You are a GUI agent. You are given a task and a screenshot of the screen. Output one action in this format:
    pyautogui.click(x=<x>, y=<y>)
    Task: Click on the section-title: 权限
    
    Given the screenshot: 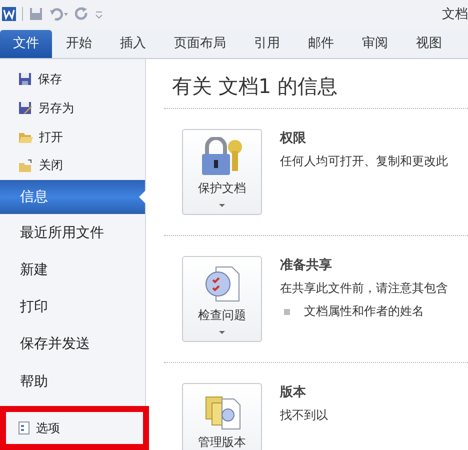 What is the action you would take?
    pyautogui.click(x=293, y=138)
    